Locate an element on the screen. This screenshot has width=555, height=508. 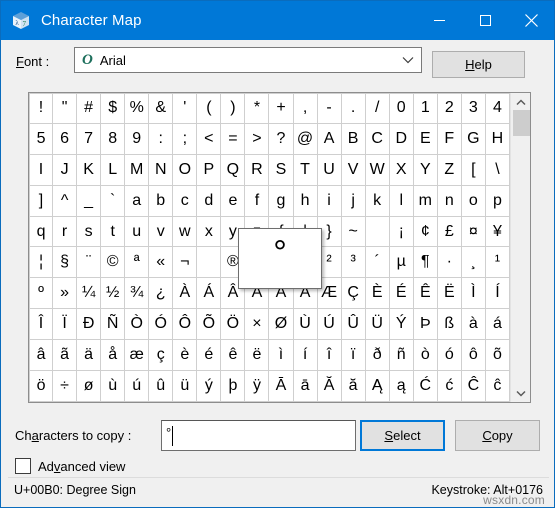
character-cell: Ç is located at coordinates (353, 294).